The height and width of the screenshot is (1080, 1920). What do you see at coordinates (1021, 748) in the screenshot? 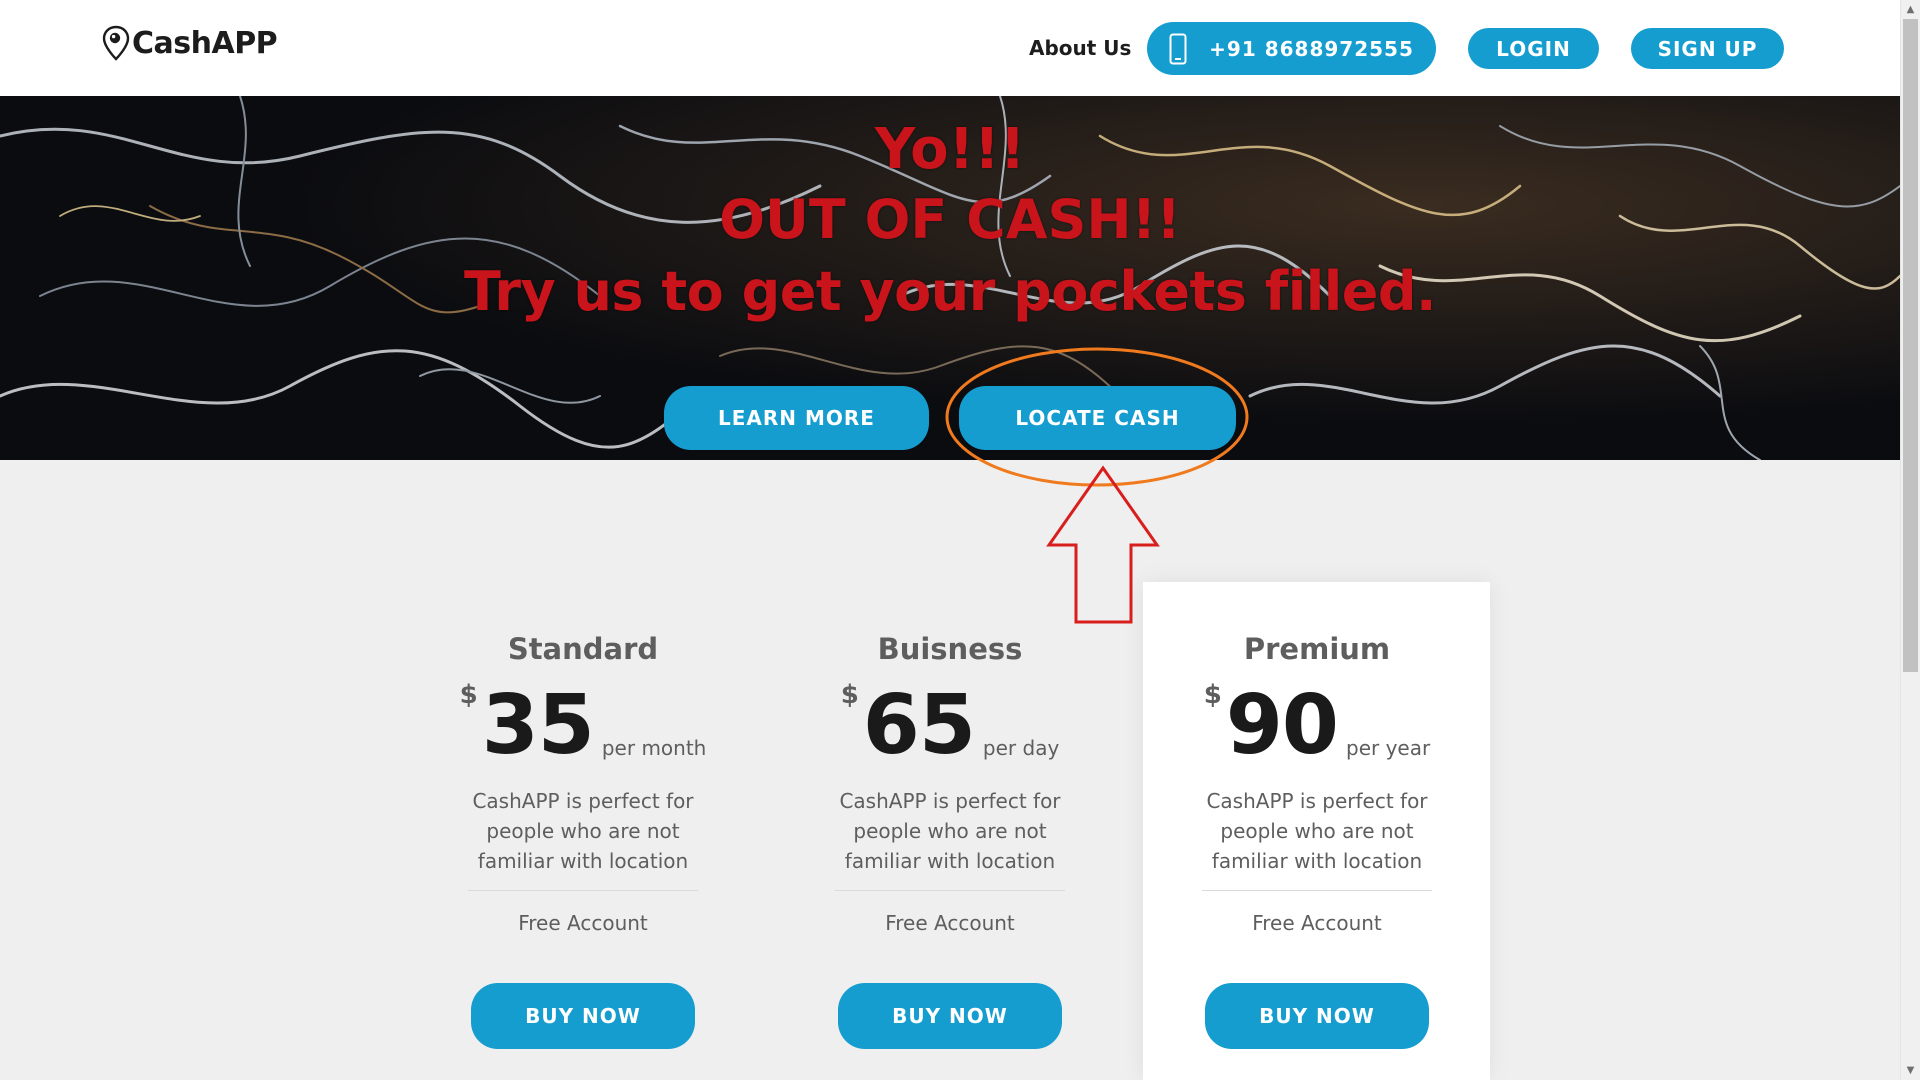
I see `price-period: per day` at bounding box center [1021, 748].